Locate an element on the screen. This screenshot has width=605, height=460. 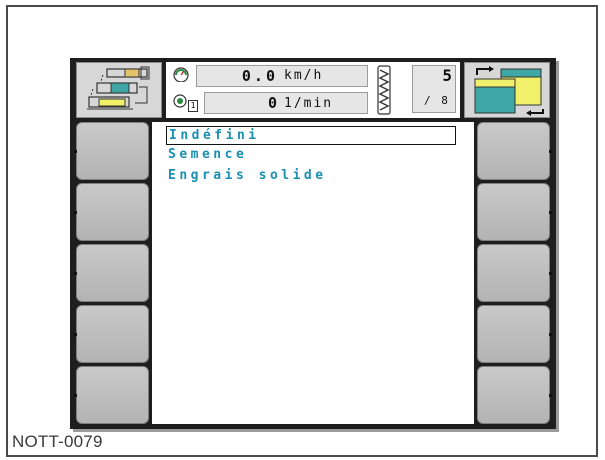
info-panel: 0.0 km/h 1 0 1/min 5 / 8 is located at coordinates (313, 90).